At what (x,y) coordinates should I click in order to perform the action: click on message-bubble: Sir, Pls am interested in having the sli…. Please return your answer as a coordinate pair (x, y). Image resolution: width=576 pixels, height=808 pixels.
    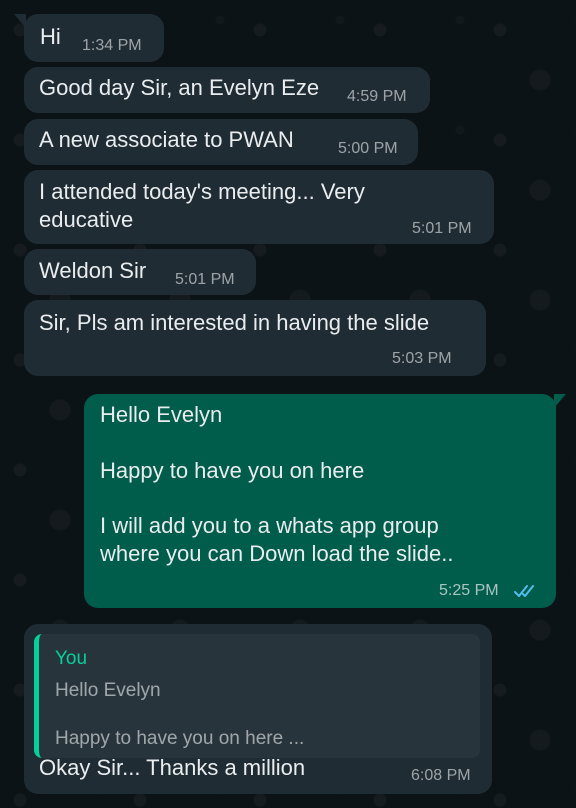
    Looking at the image, I should click on (255, 338).